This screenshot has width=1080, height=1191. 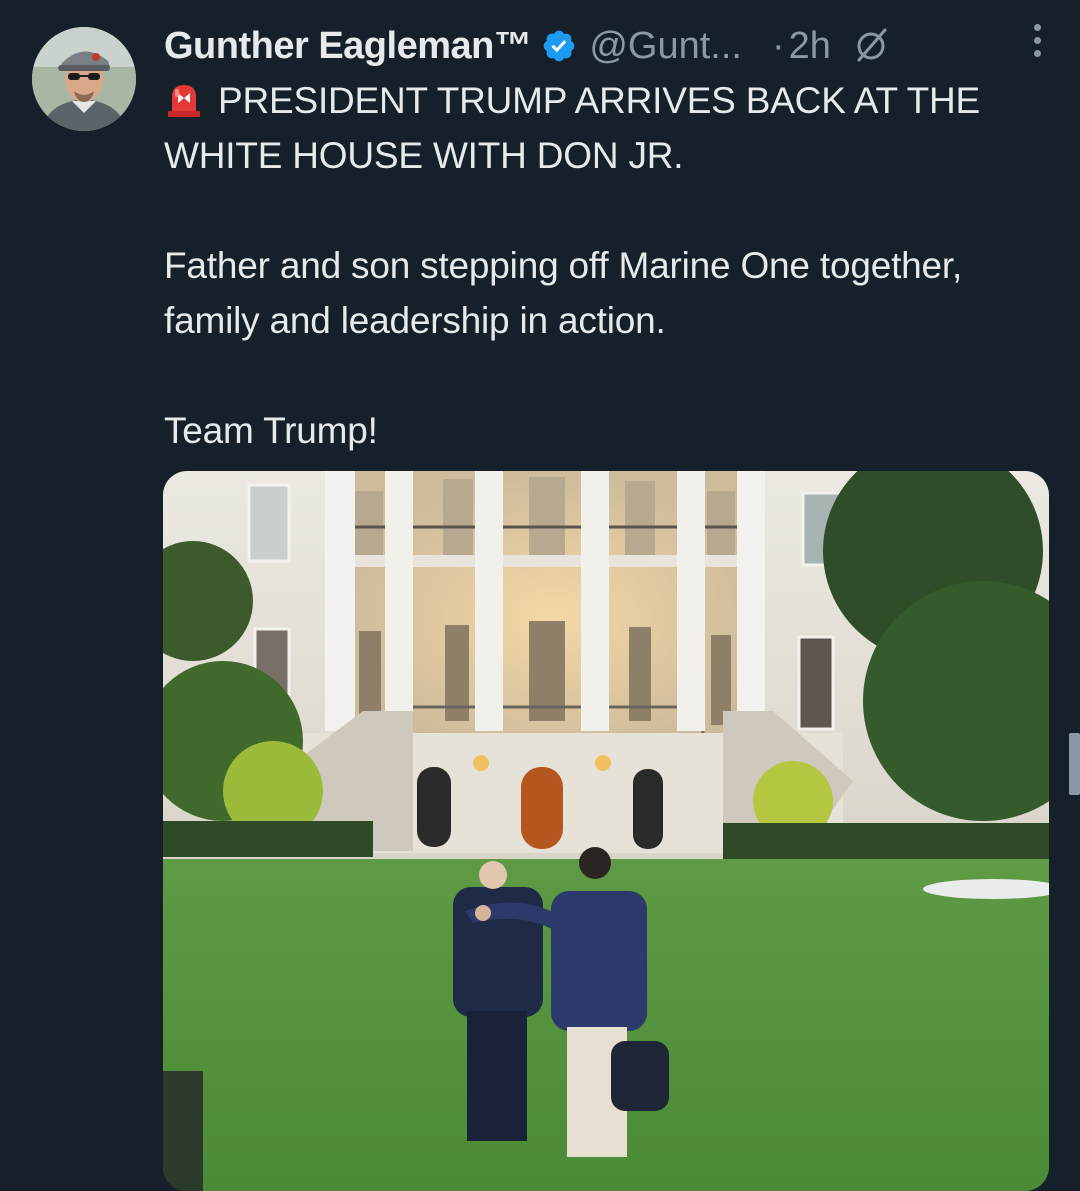 What do you see at coordinates (184, 101) in the screenshot?
I see `siren-emoji-icon` at bounding box center [184, 101].